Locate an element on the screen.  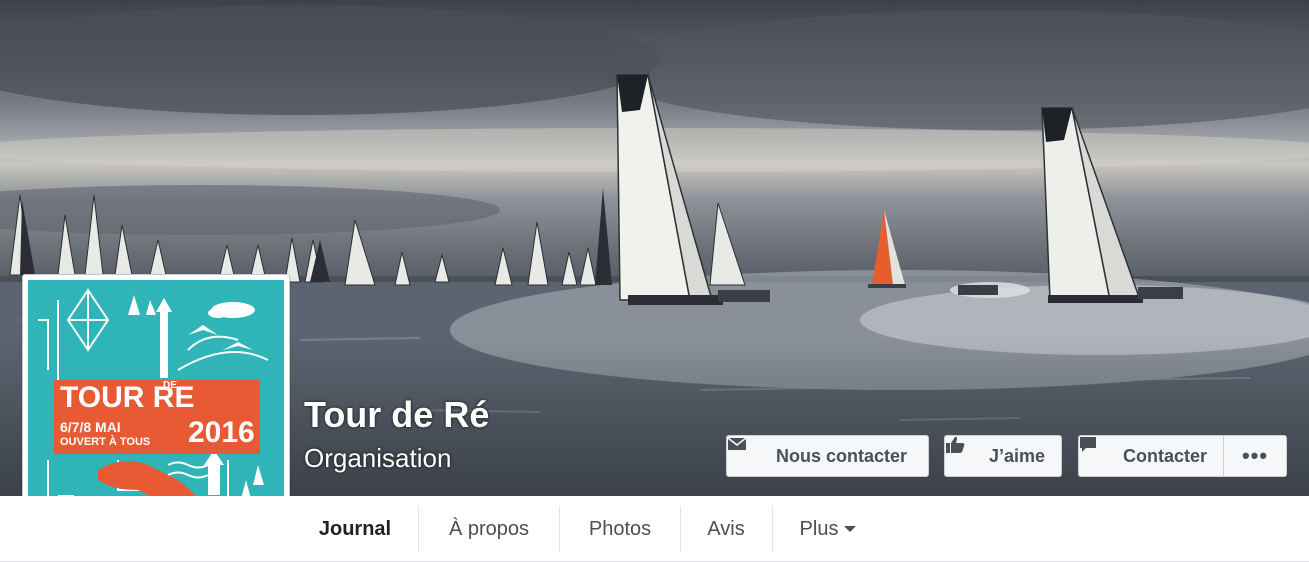
page-nav-tabs: Journal À propos Photos Avis Plus is located at coordinates (654, 529).